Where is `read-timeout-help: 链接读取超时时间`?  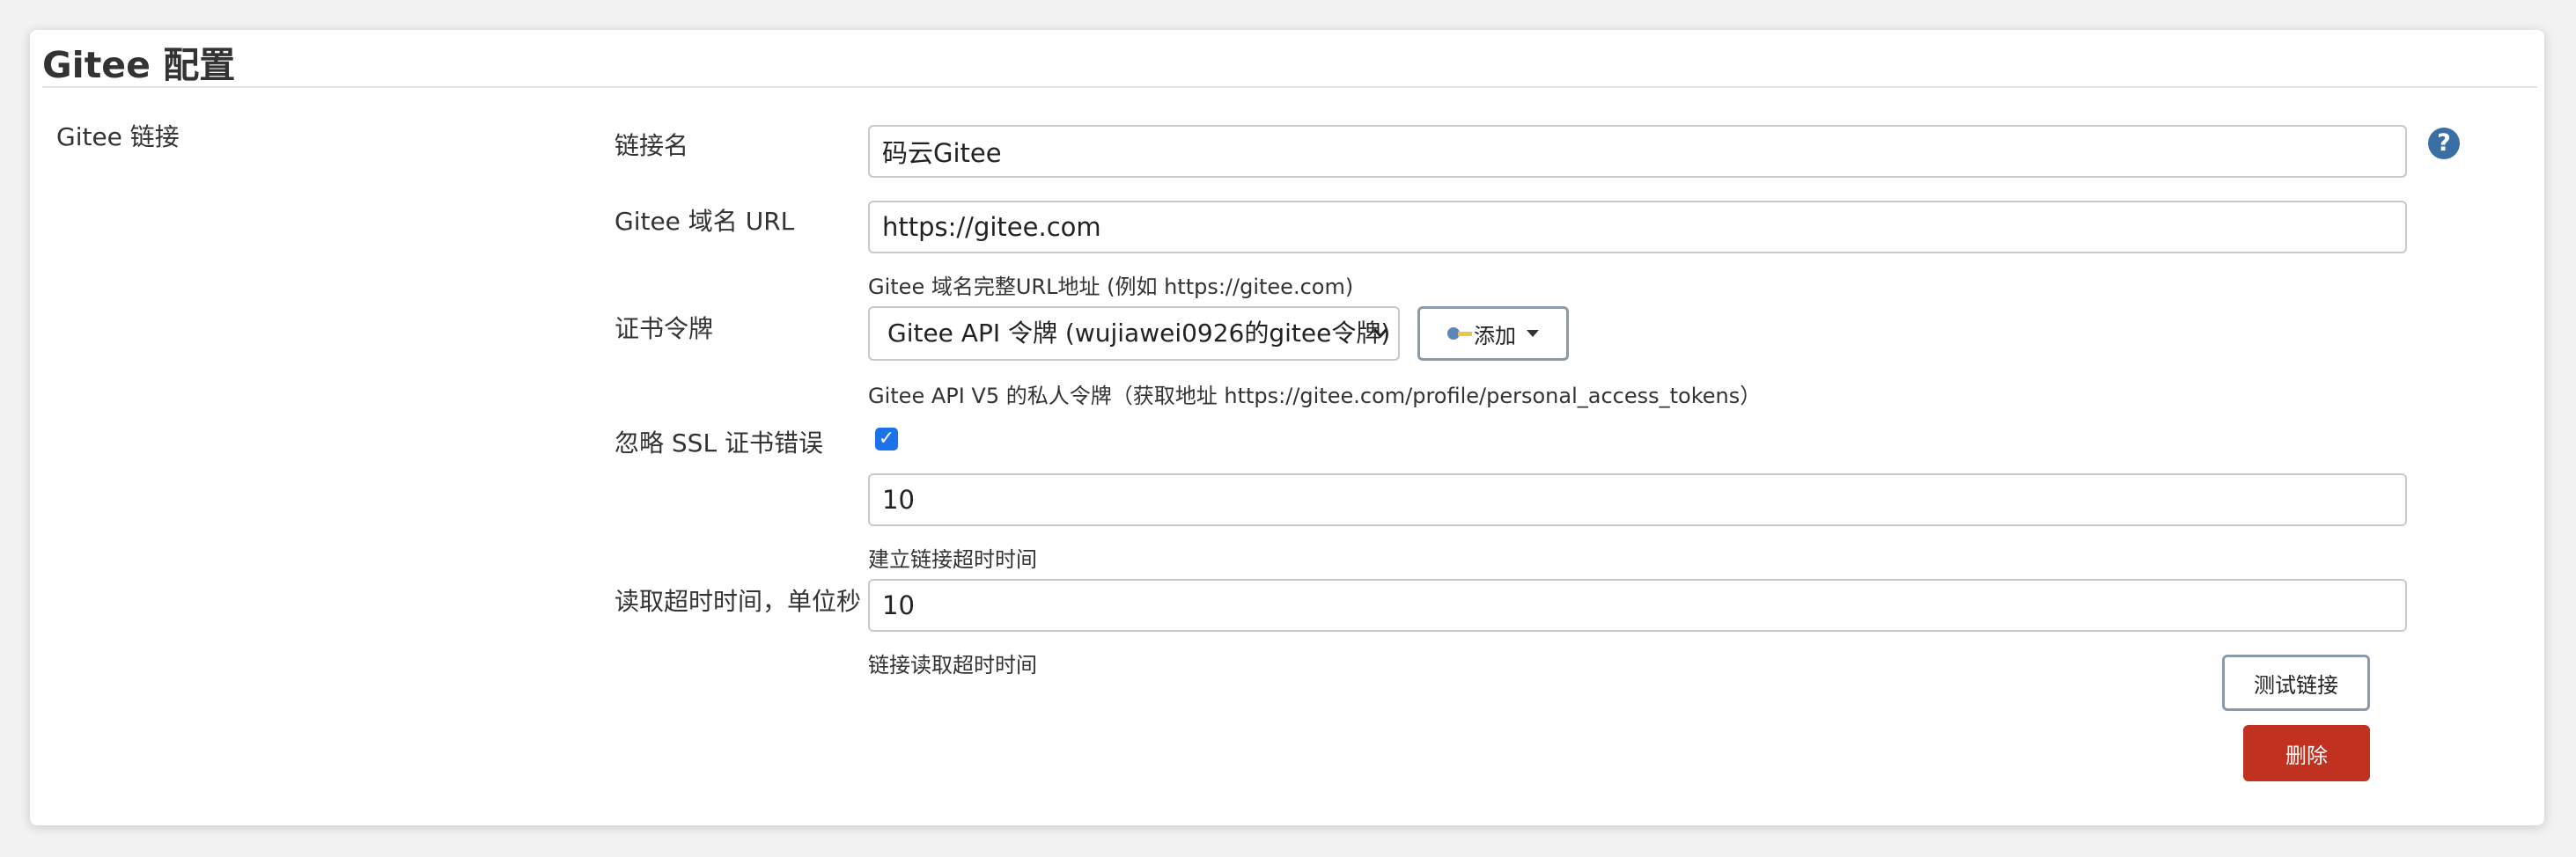
read-timeout-help: 链接读取超时时间 is located at coordinates (953, 665).